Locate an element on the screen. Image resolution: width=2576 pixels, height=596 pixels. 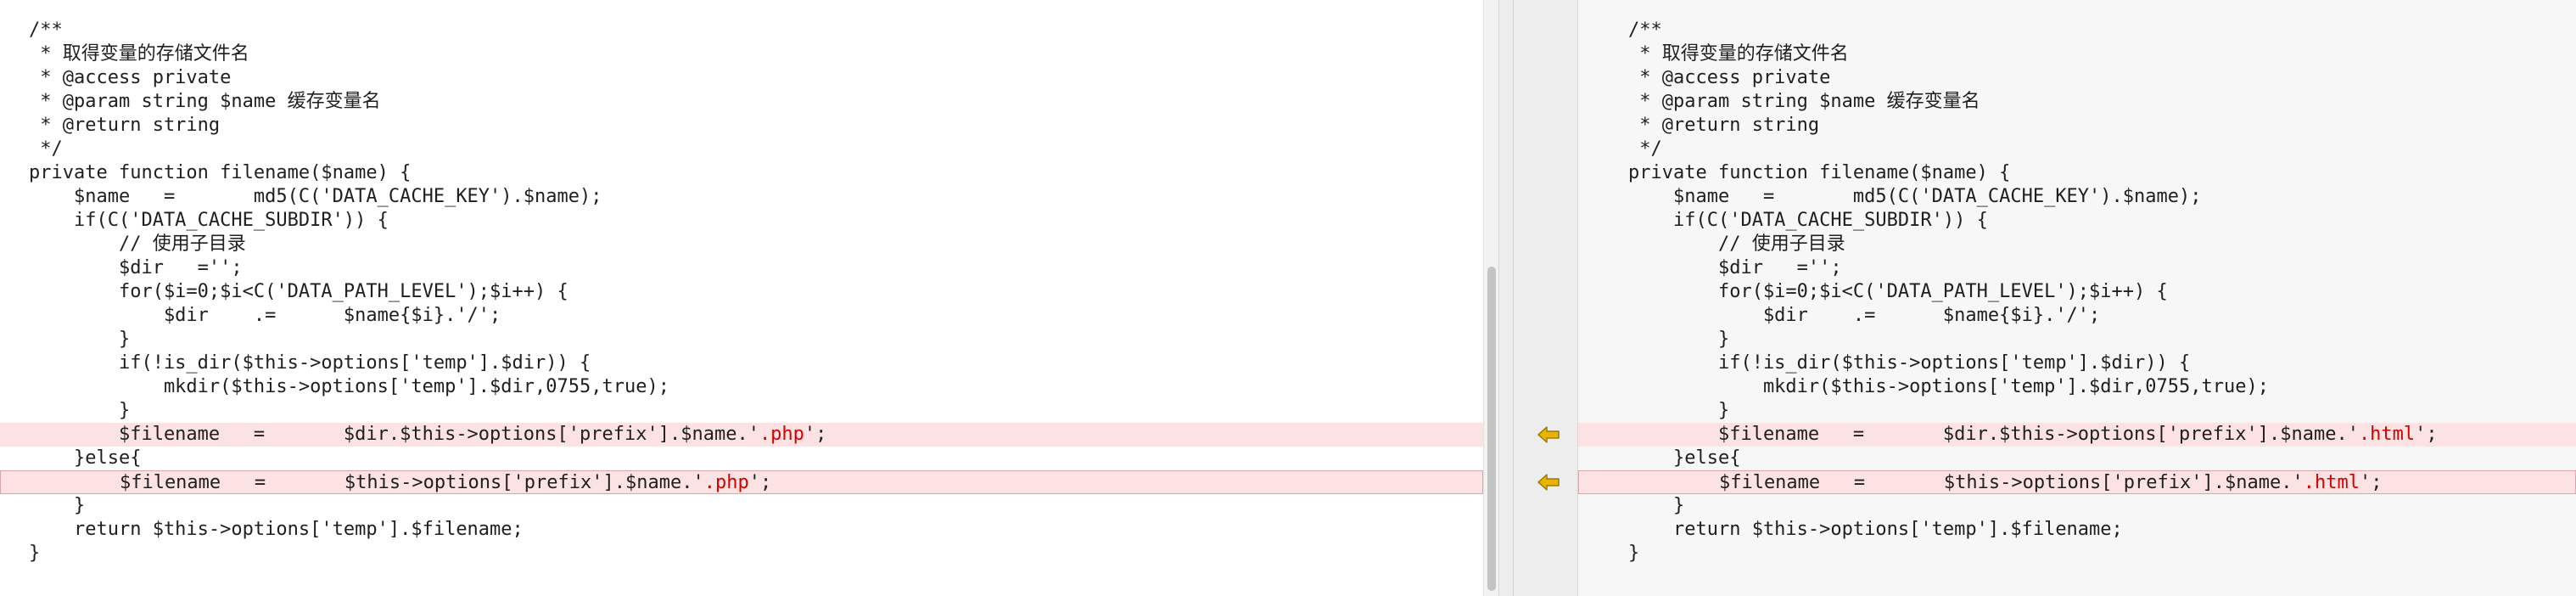
code-text: * @access private is located at coordinates (1729, 77).